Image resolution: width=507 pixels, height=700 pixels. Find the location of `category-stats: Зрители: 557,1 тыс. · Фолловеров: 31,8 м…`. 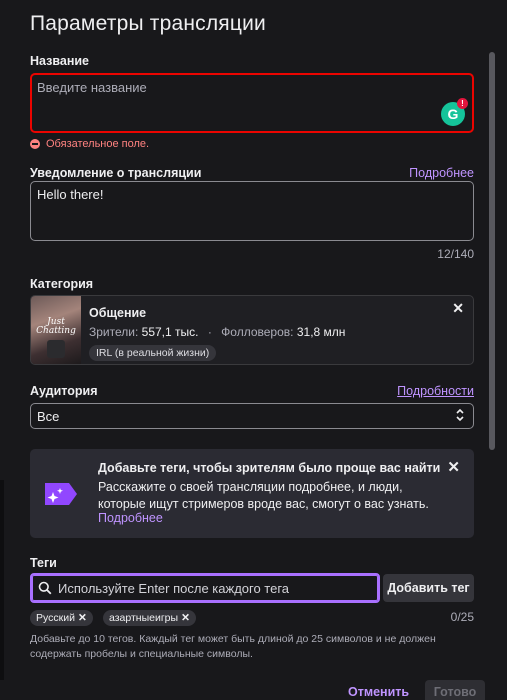

category-stats: Зрители: 557,1 тыс. · Фолловеров: 31,8 м… is located at coordinates (217, 332).